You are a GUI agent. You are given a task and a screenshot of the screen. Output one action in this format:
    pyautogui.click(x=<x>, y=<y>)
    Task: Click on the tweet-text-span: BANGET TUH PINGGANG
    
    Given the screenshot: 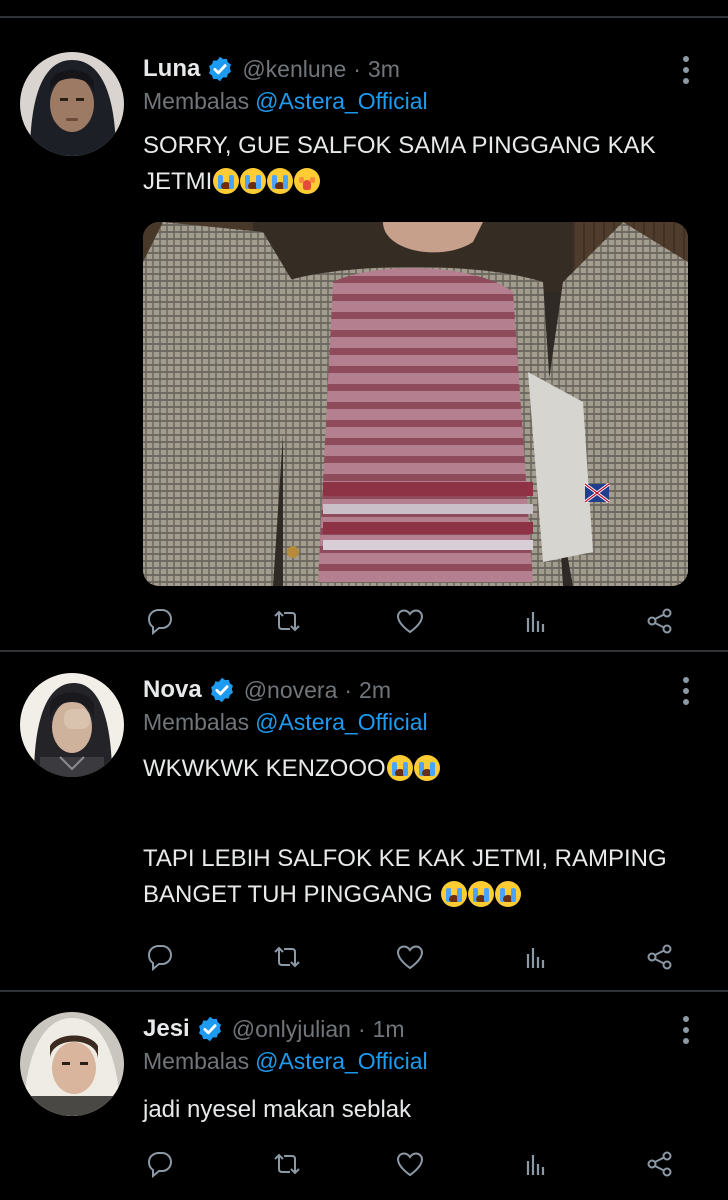 What is the action you would take?
    pyautogui.click(x=291, y=894)
    